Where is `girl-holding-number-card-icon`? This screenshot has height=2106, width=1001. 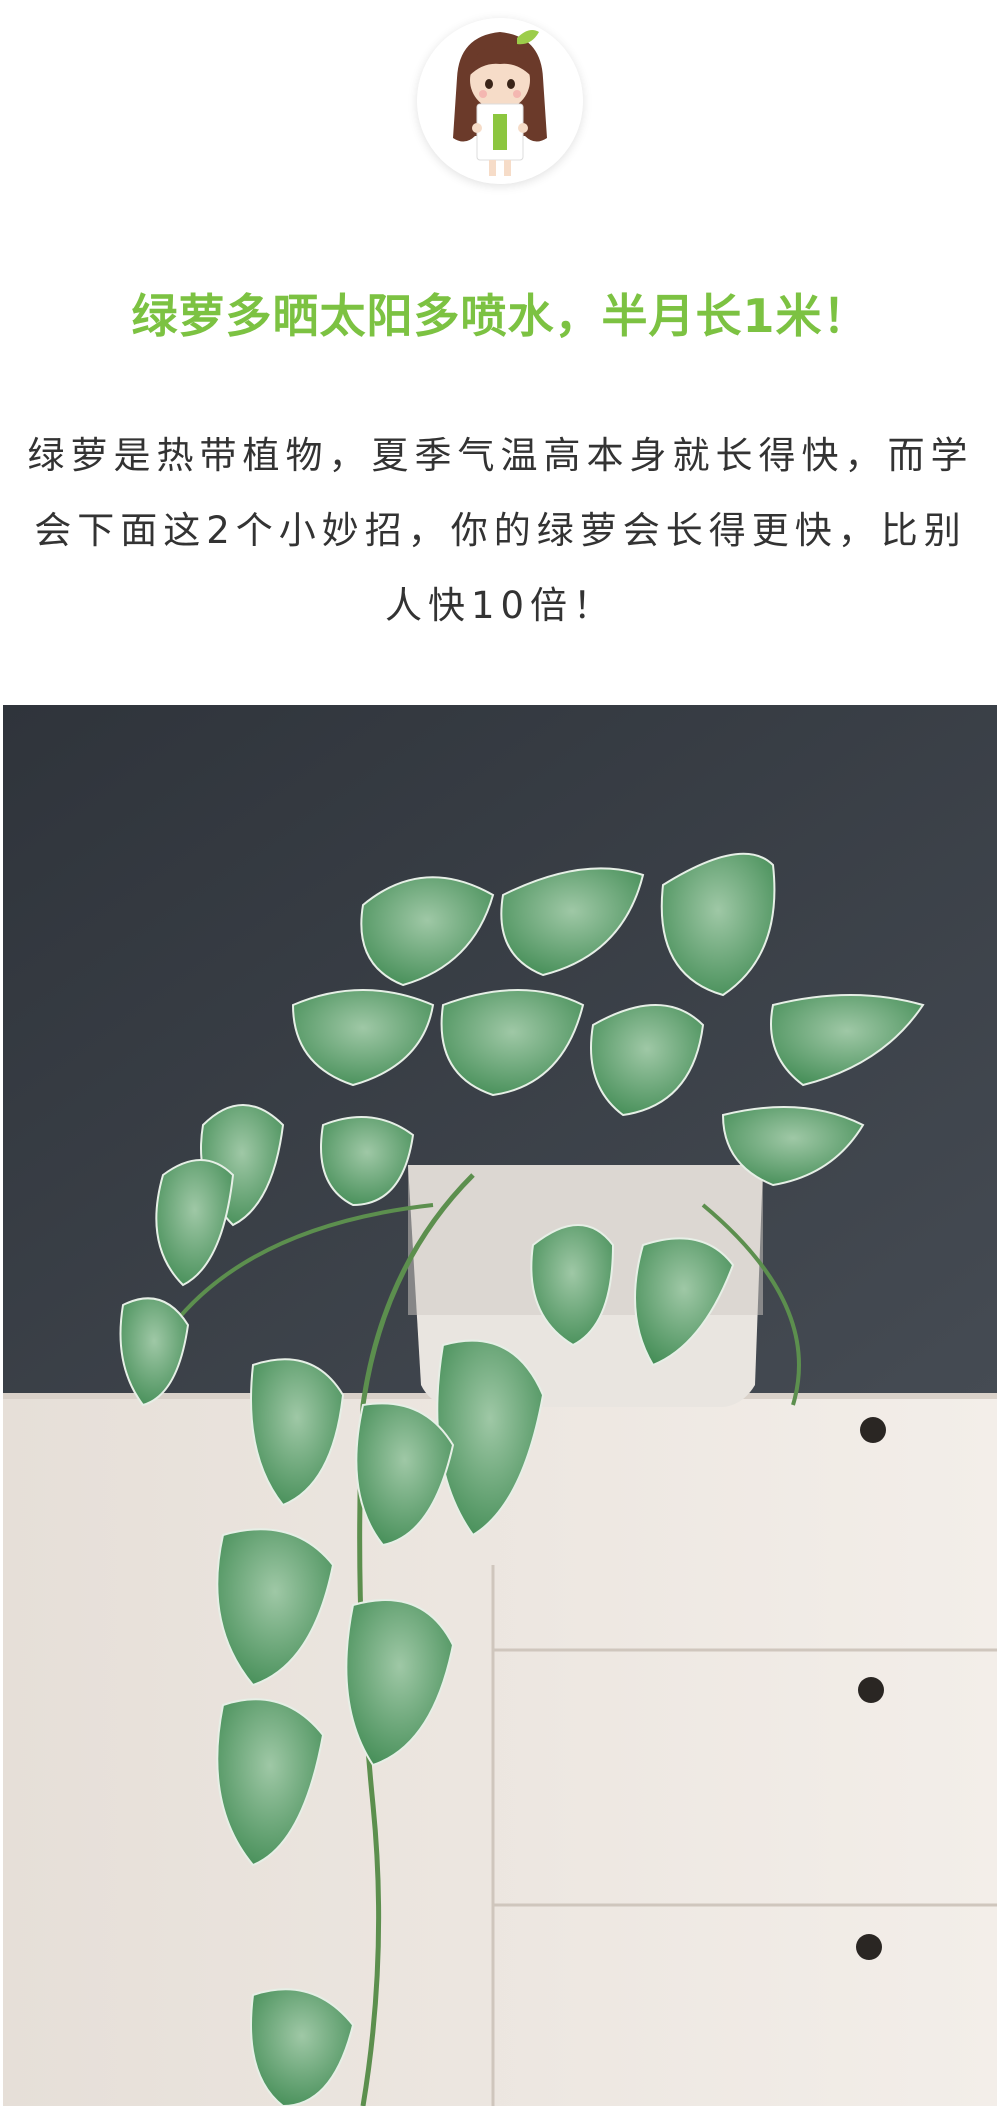
girl-holding-number-card-icon is located at coordinates (500, 101).